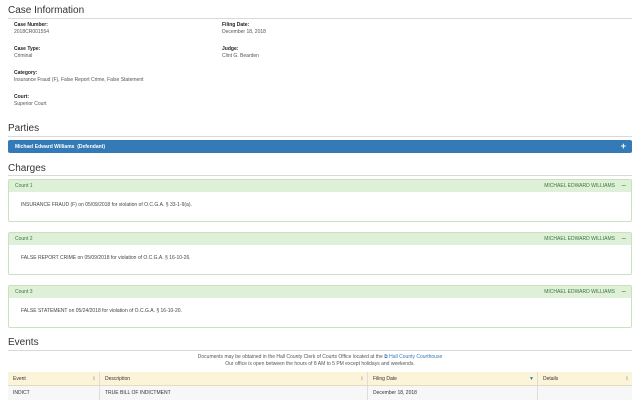 This screenshot has width=640, height=407. What do you see at coordinates (234, 379) in the screenshot?
I see `column-header-description: Description ⇕` at bounding box center [234, 379].